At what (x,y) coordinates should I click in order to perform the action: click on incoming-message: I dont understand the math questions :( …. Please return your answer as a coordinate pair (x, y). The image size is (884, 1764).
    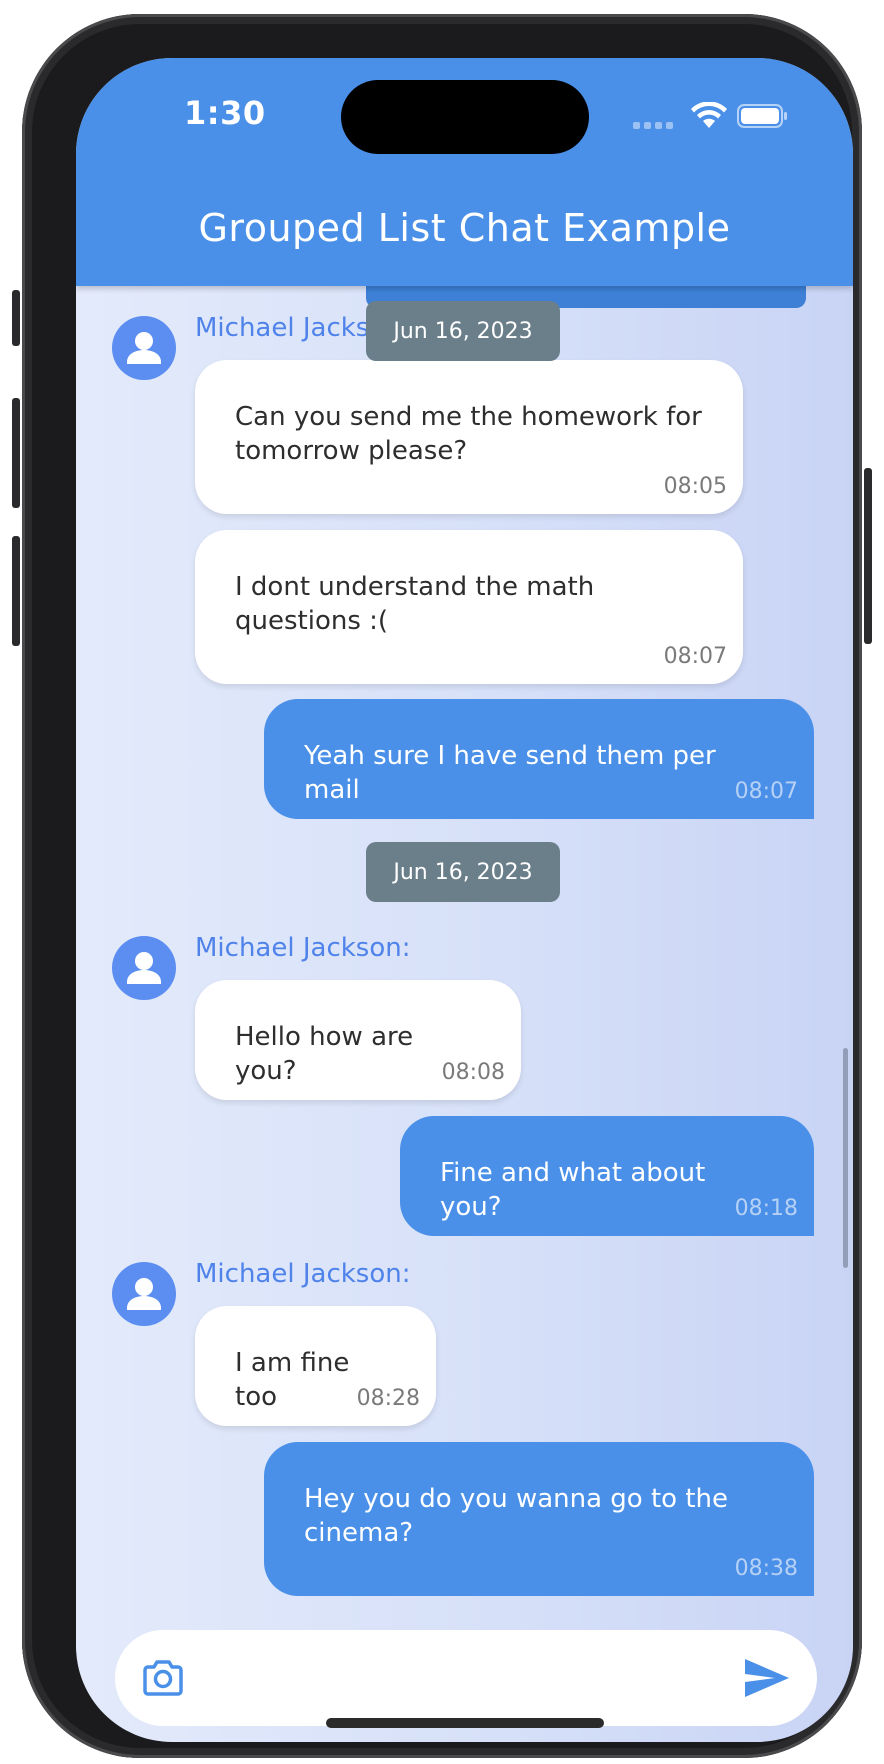
    Looking at the image, I should click on (469, 607).